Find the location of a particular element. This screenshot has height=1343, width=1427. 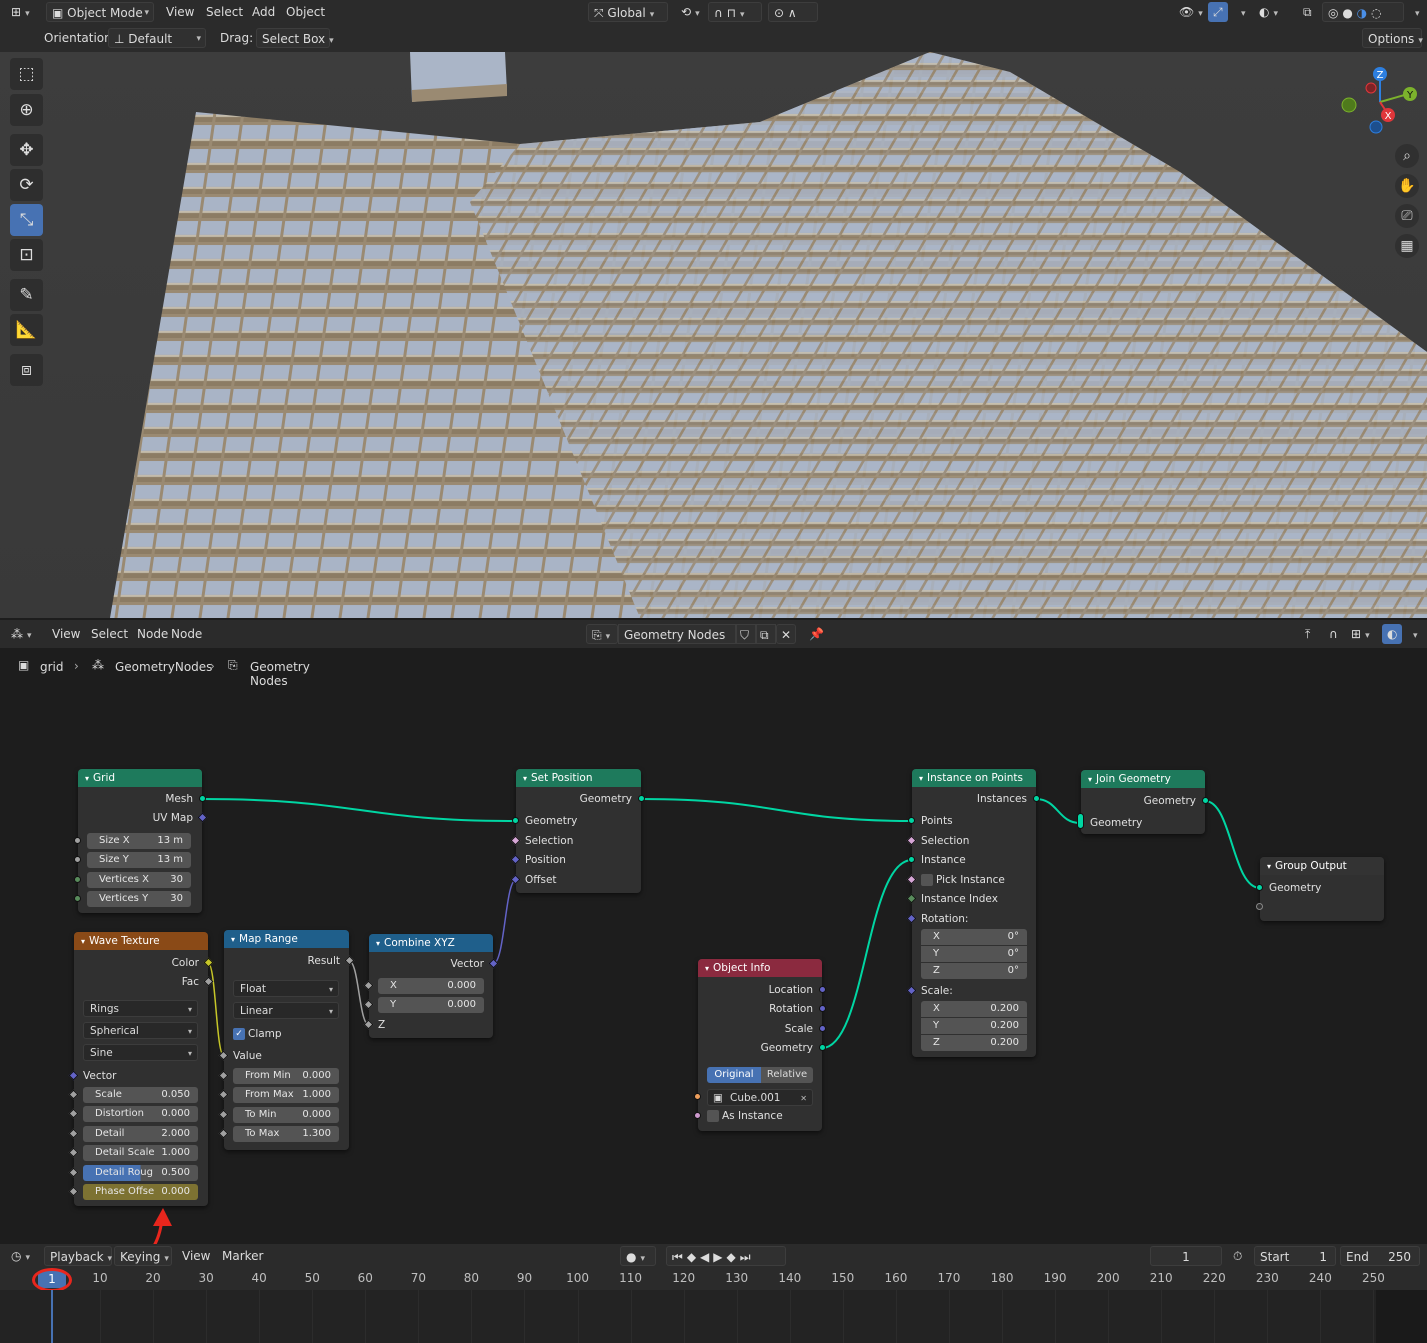

shading-buttons: ◎ ● ◑ ◌ is located at coordinates (1363, 12).